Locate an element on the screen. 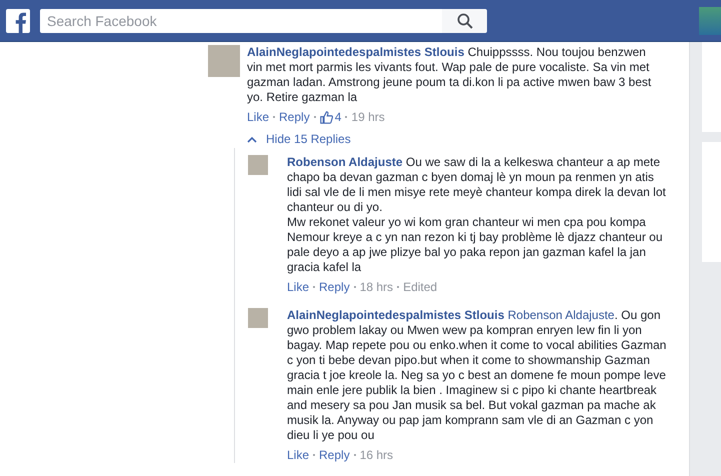  comment-text: AlainNeglapointedespalmistes Stlouis Chuippssss. Nou toujou benzwen vin met mort parmis les vivants fout. Wap pale de pure vocaliste. Sa vin met gazman ladan. Amstrong jeune poum ta di.kon li pa active mwen baw 3 best yo. Retire gazman la is located at coordinates (449, 75).